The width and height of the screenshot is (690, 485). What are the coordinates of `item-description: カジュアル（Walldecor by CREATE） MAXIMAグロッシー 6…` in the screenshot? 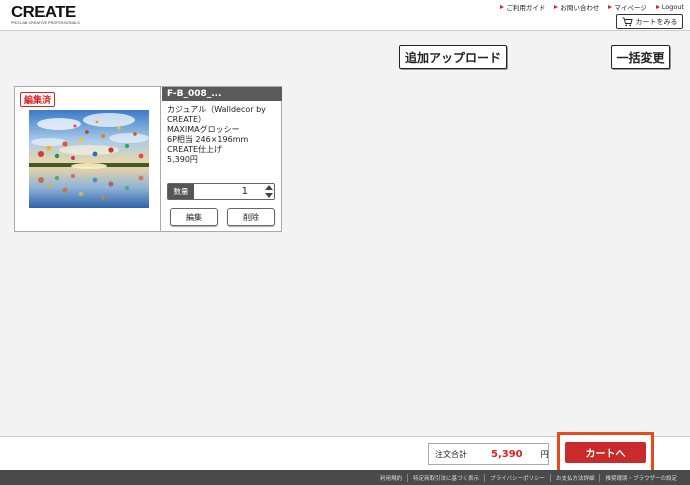 It's located at (222, 133).